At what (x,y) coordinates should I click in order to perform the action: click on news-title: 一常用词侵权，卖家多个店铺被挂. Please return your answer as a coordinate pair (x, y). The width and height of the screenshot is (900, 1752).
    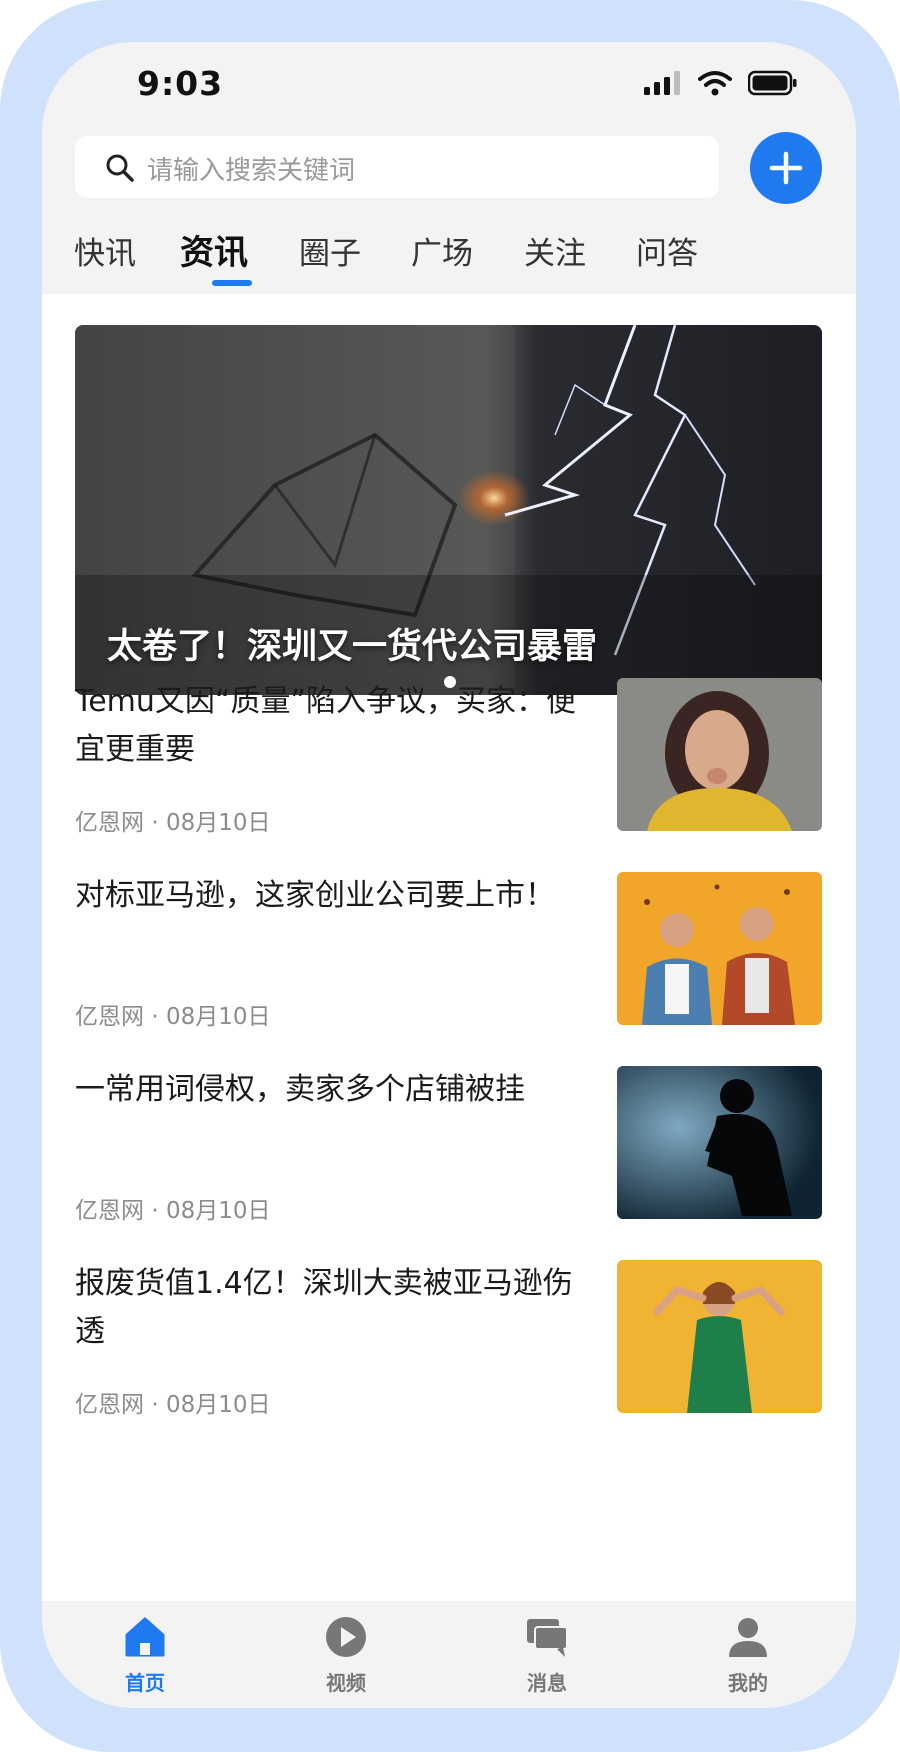
    Looking at the image, I should click on (300, 1089).